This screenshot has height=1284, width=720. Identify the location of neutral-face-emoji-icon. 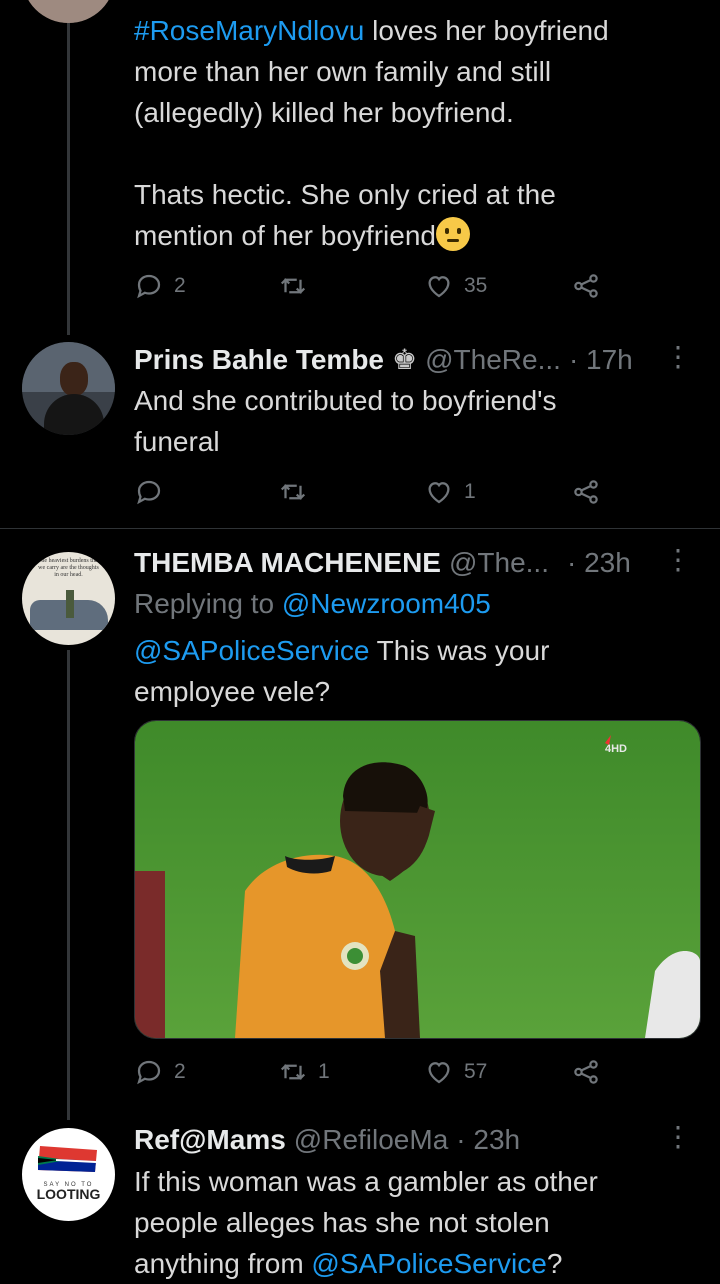
(452, 234).